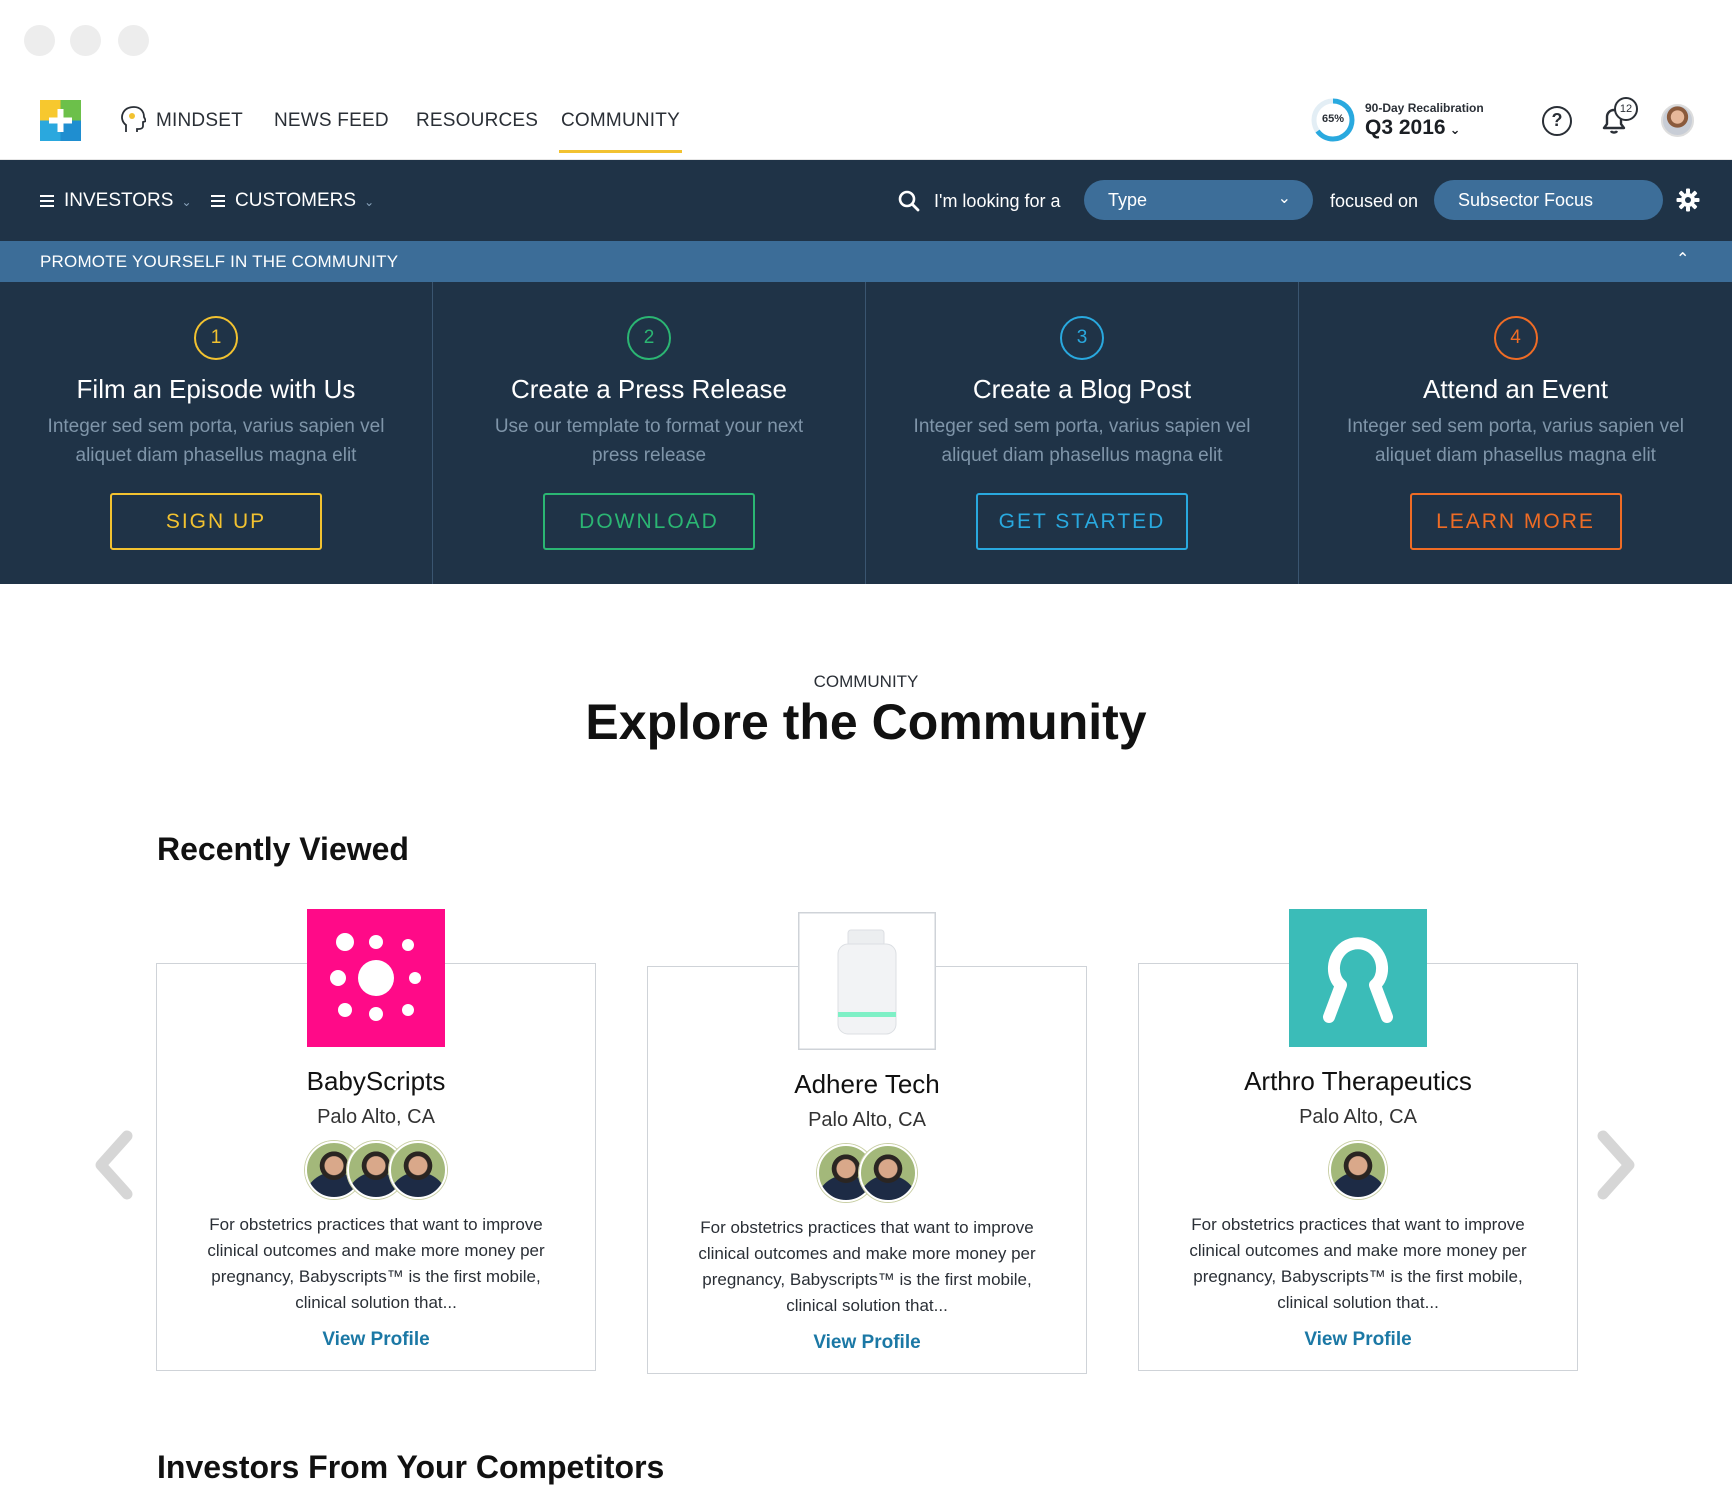 This screenshot has height=1500, width=1732. I want to click on carousel-next-arrow-icon, so click(1617, 1165).